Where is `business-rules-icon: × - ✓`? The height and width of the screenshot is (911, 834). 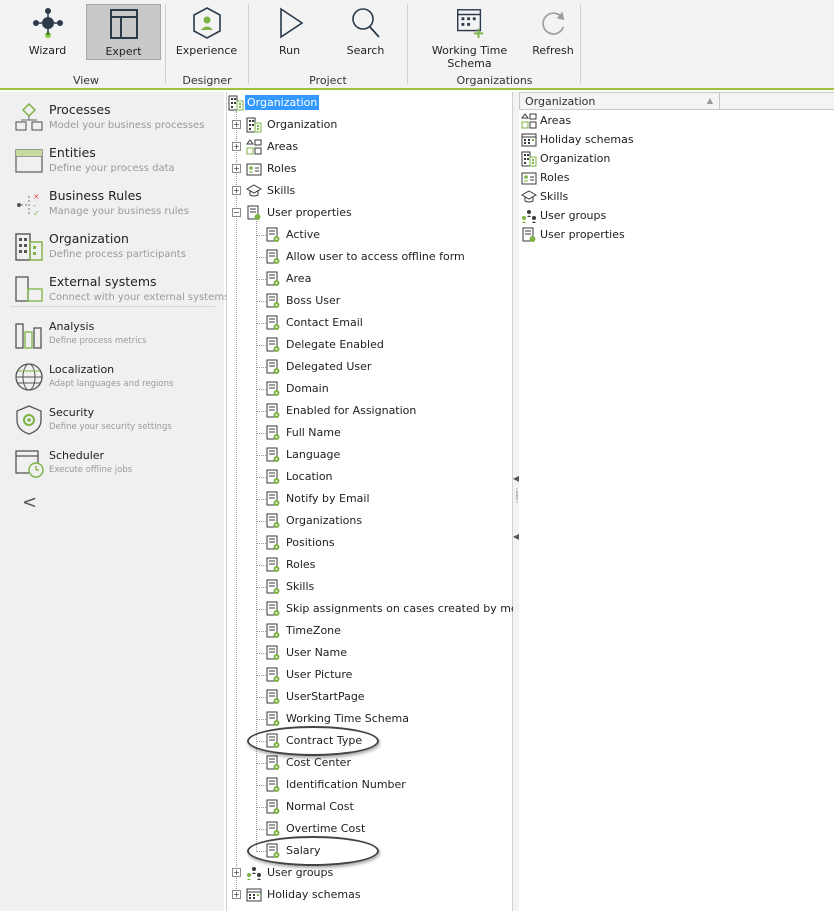
business-rules-icon: × - ✓ is located at coordinates (28, 205).